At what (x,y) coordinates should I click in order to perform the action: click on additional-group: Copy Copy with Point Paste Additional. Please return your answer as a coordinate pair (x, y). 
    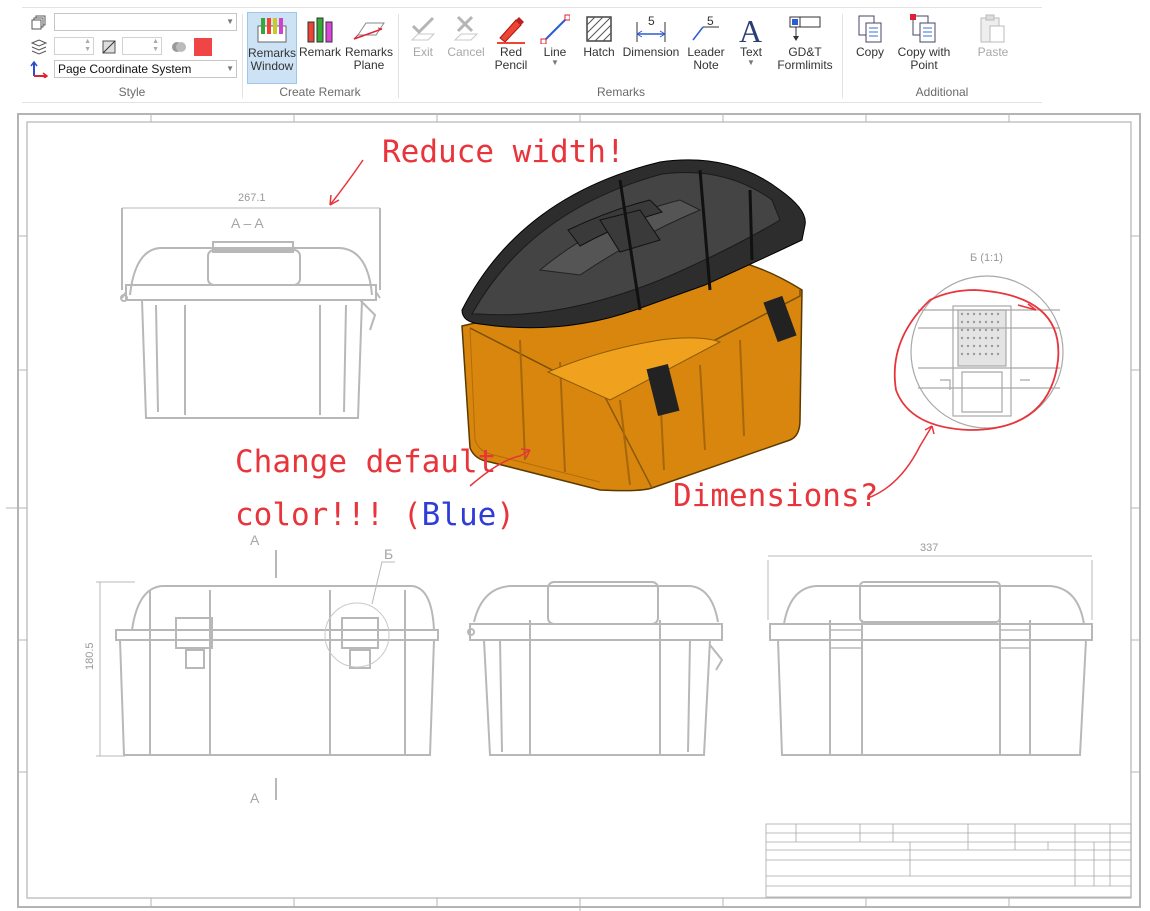
    Looking at the image, I should click on (942, 55).